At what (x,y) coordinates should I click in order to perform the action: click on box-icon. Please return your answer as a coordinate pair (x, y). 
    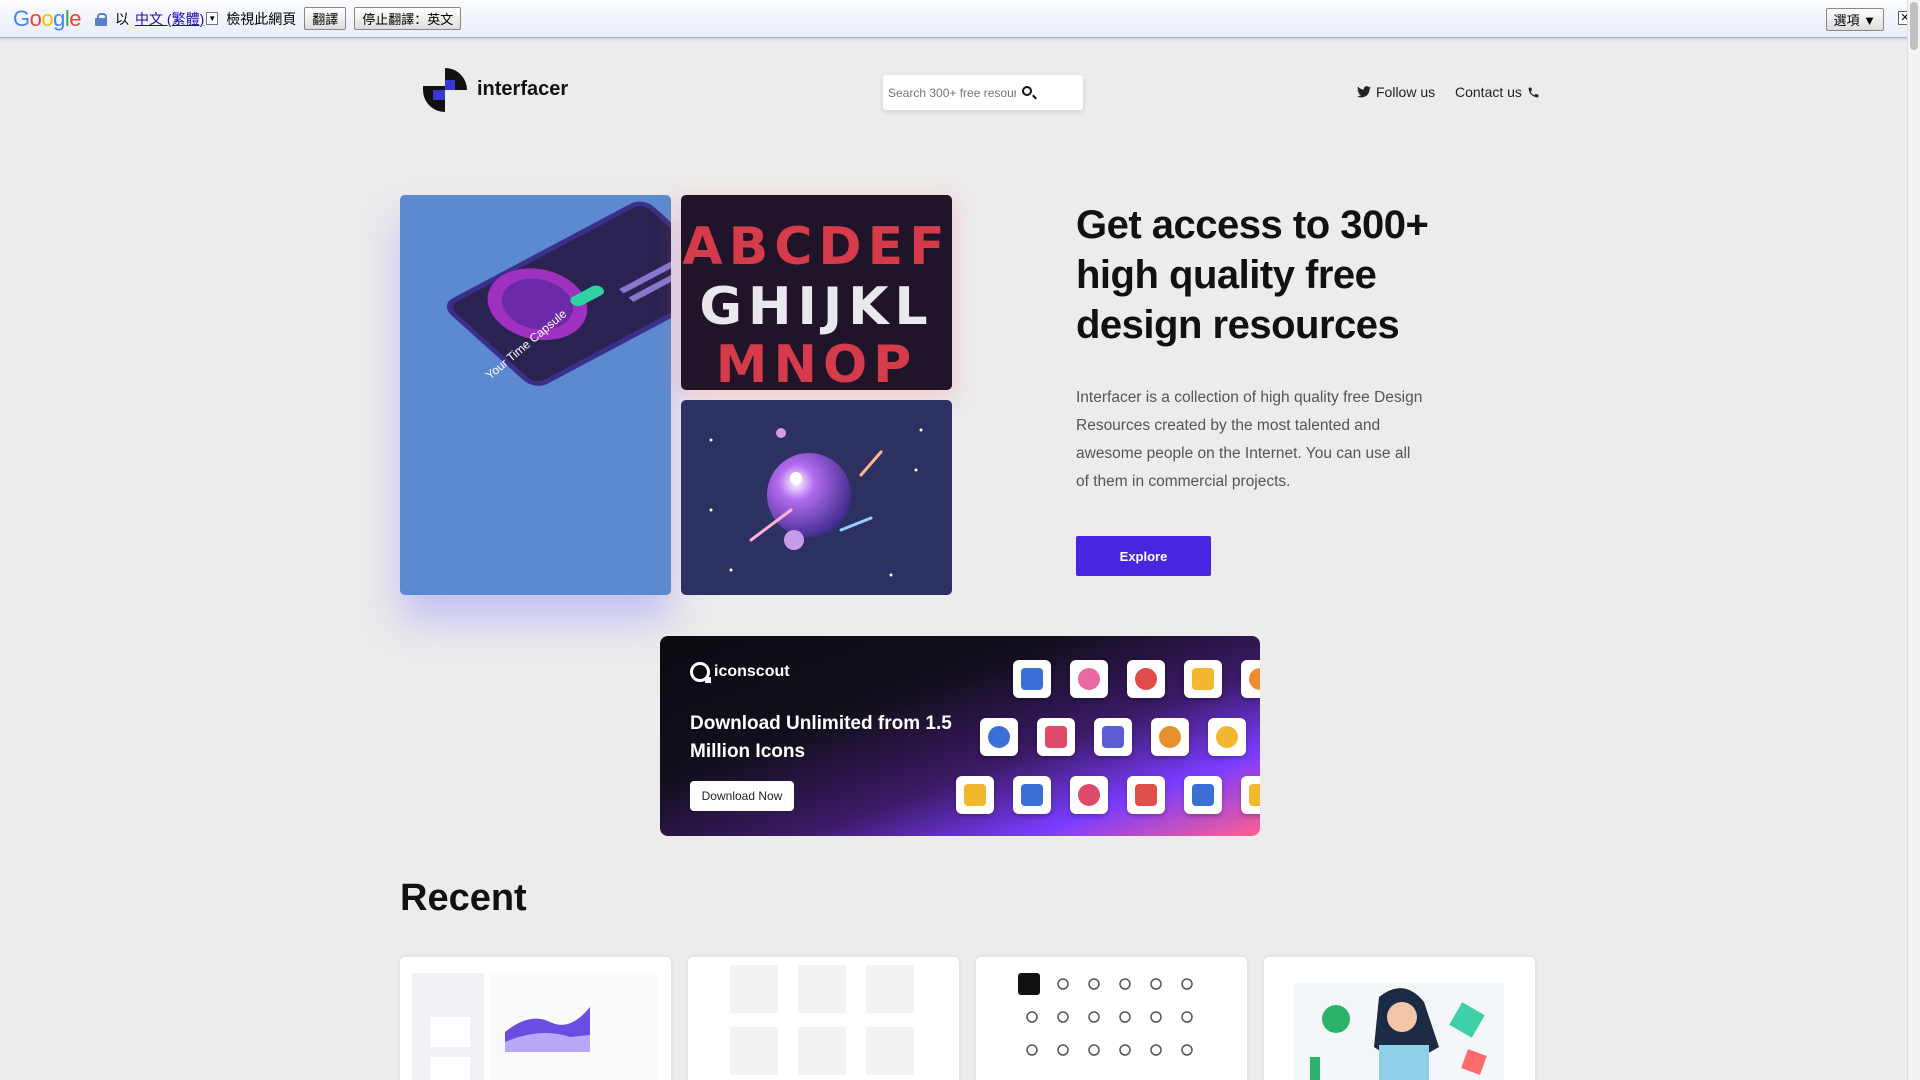
    Looking at the image, I should click on (1146, 795).